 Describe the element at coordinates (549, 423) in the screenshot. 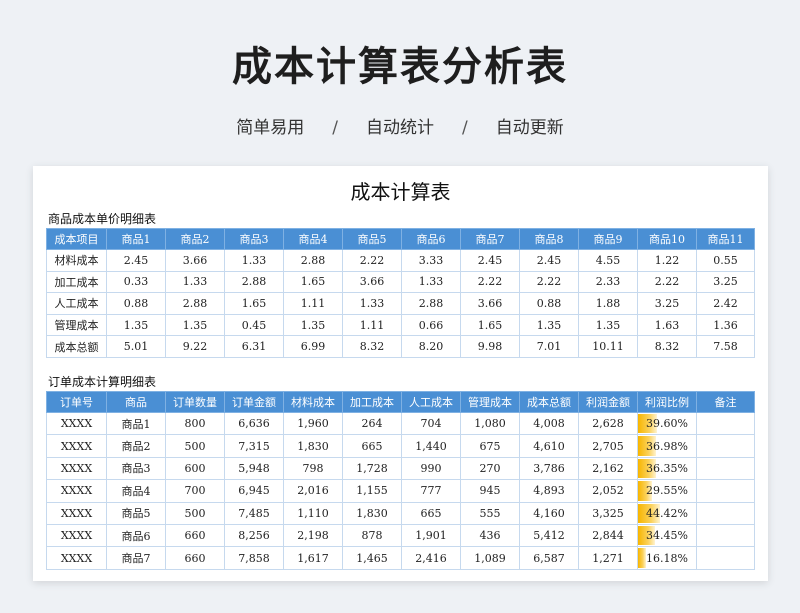

I see `table-cell: 4,008` at that location.